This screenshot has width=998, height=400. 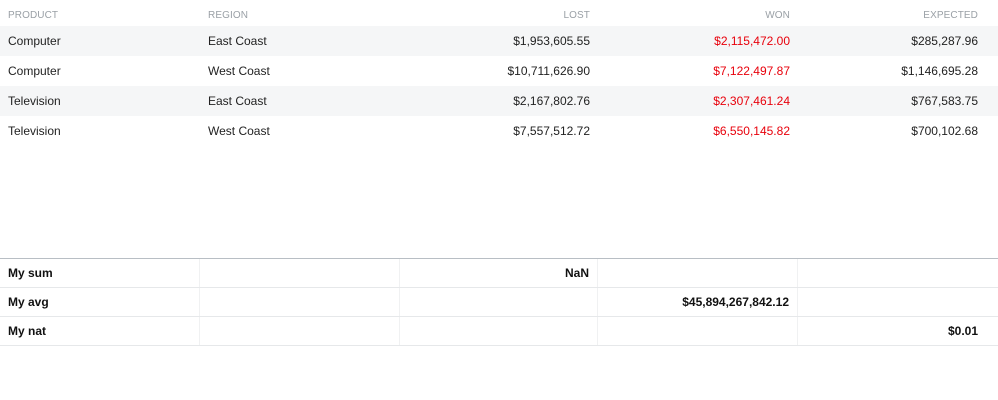 I want to click on column-header-won: WON, so click(x=698, y=15).